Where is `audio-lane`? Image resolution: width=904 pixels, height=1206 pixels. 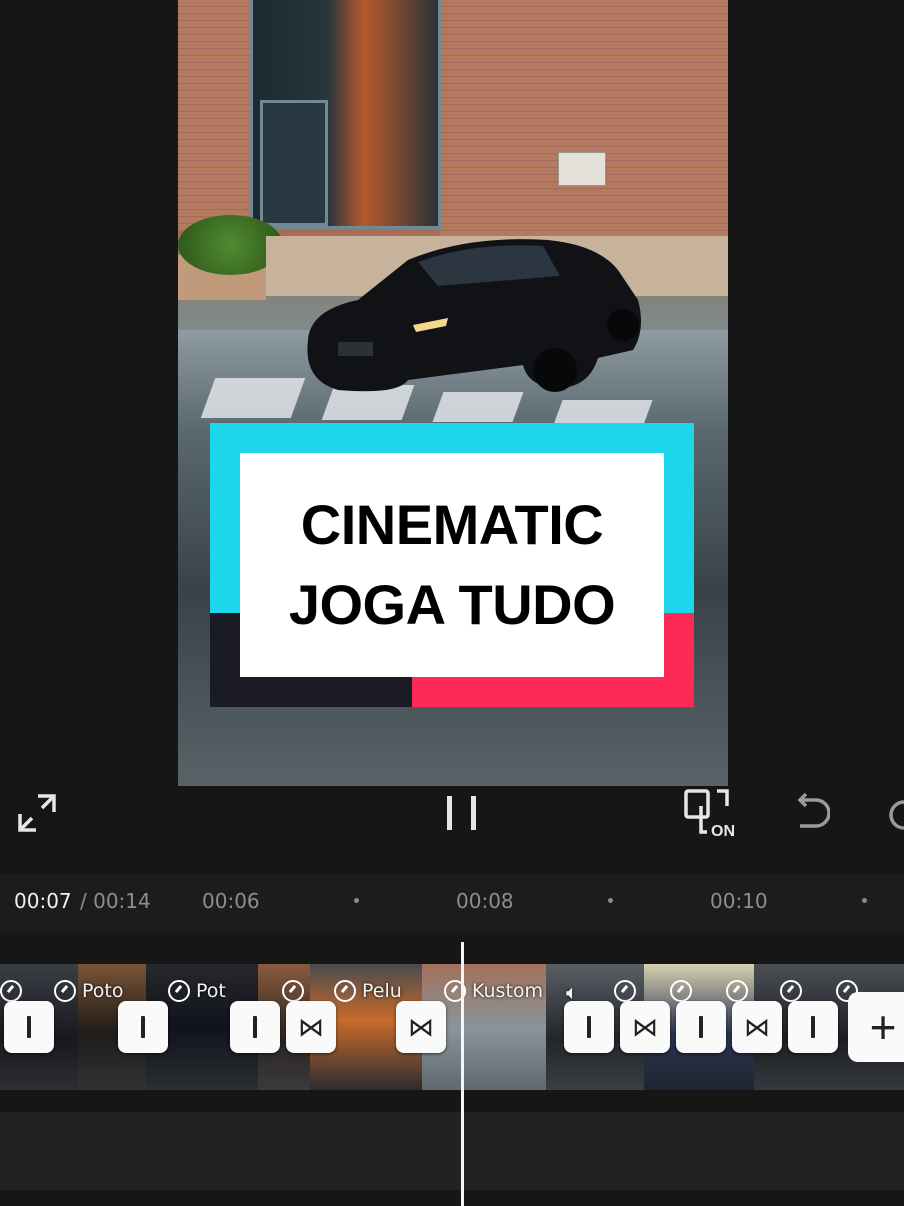 audio-lane is located at coordinates (452, 1151).